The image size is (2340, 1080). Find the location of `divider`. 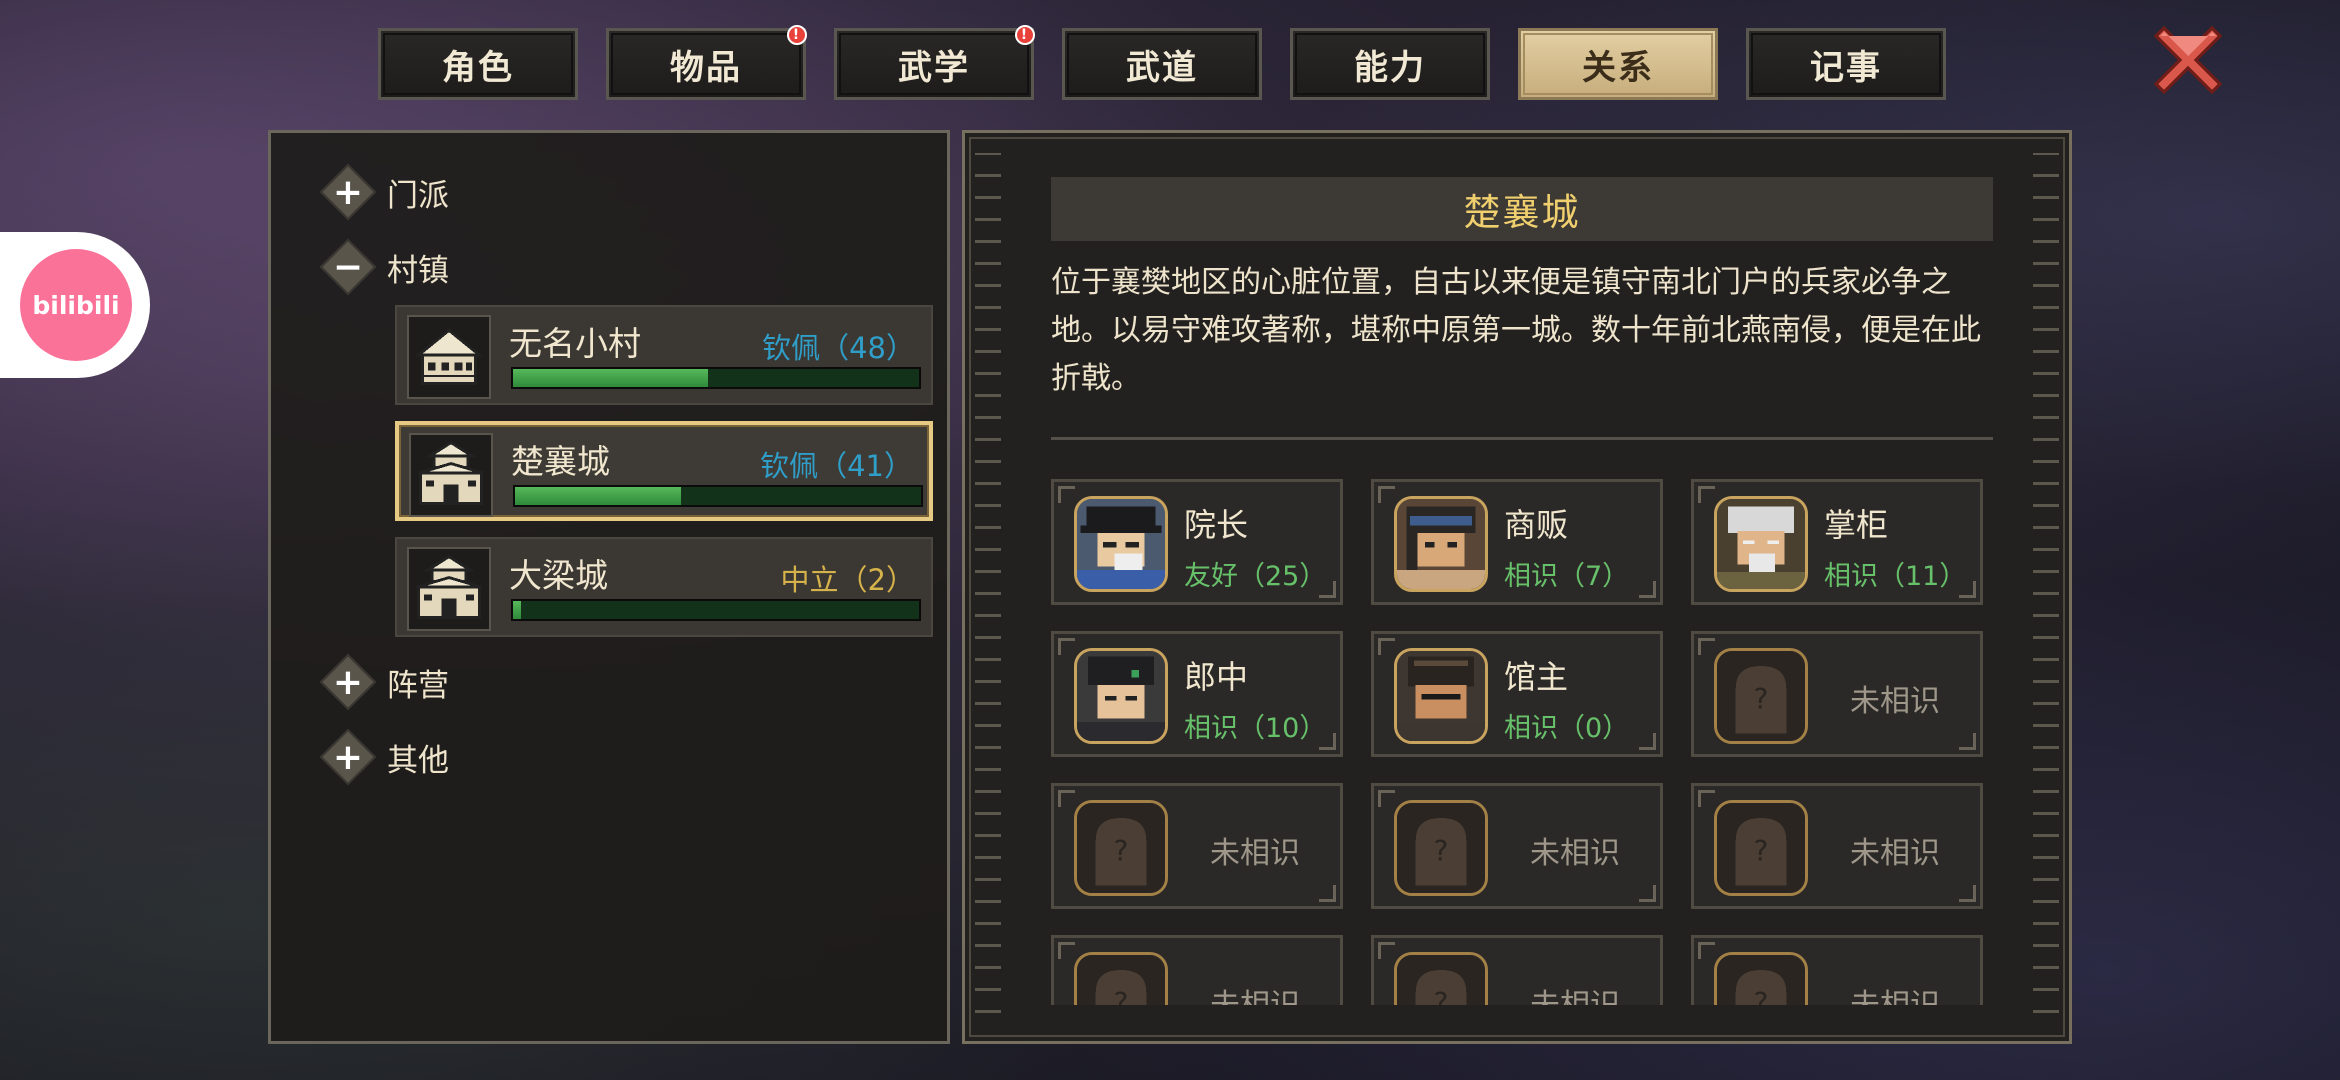

divider is located at coordinates (1522, 438).